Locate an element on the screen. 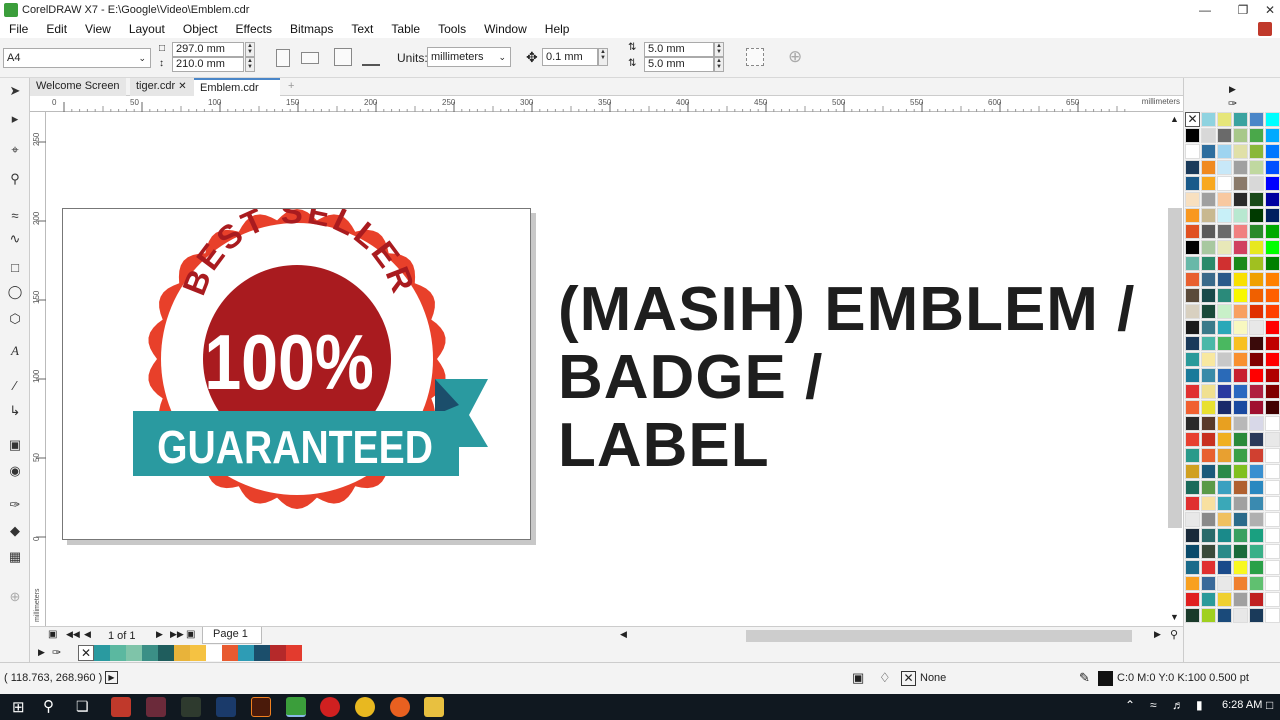  menu-text: Text is located at coordinates (362, 29).